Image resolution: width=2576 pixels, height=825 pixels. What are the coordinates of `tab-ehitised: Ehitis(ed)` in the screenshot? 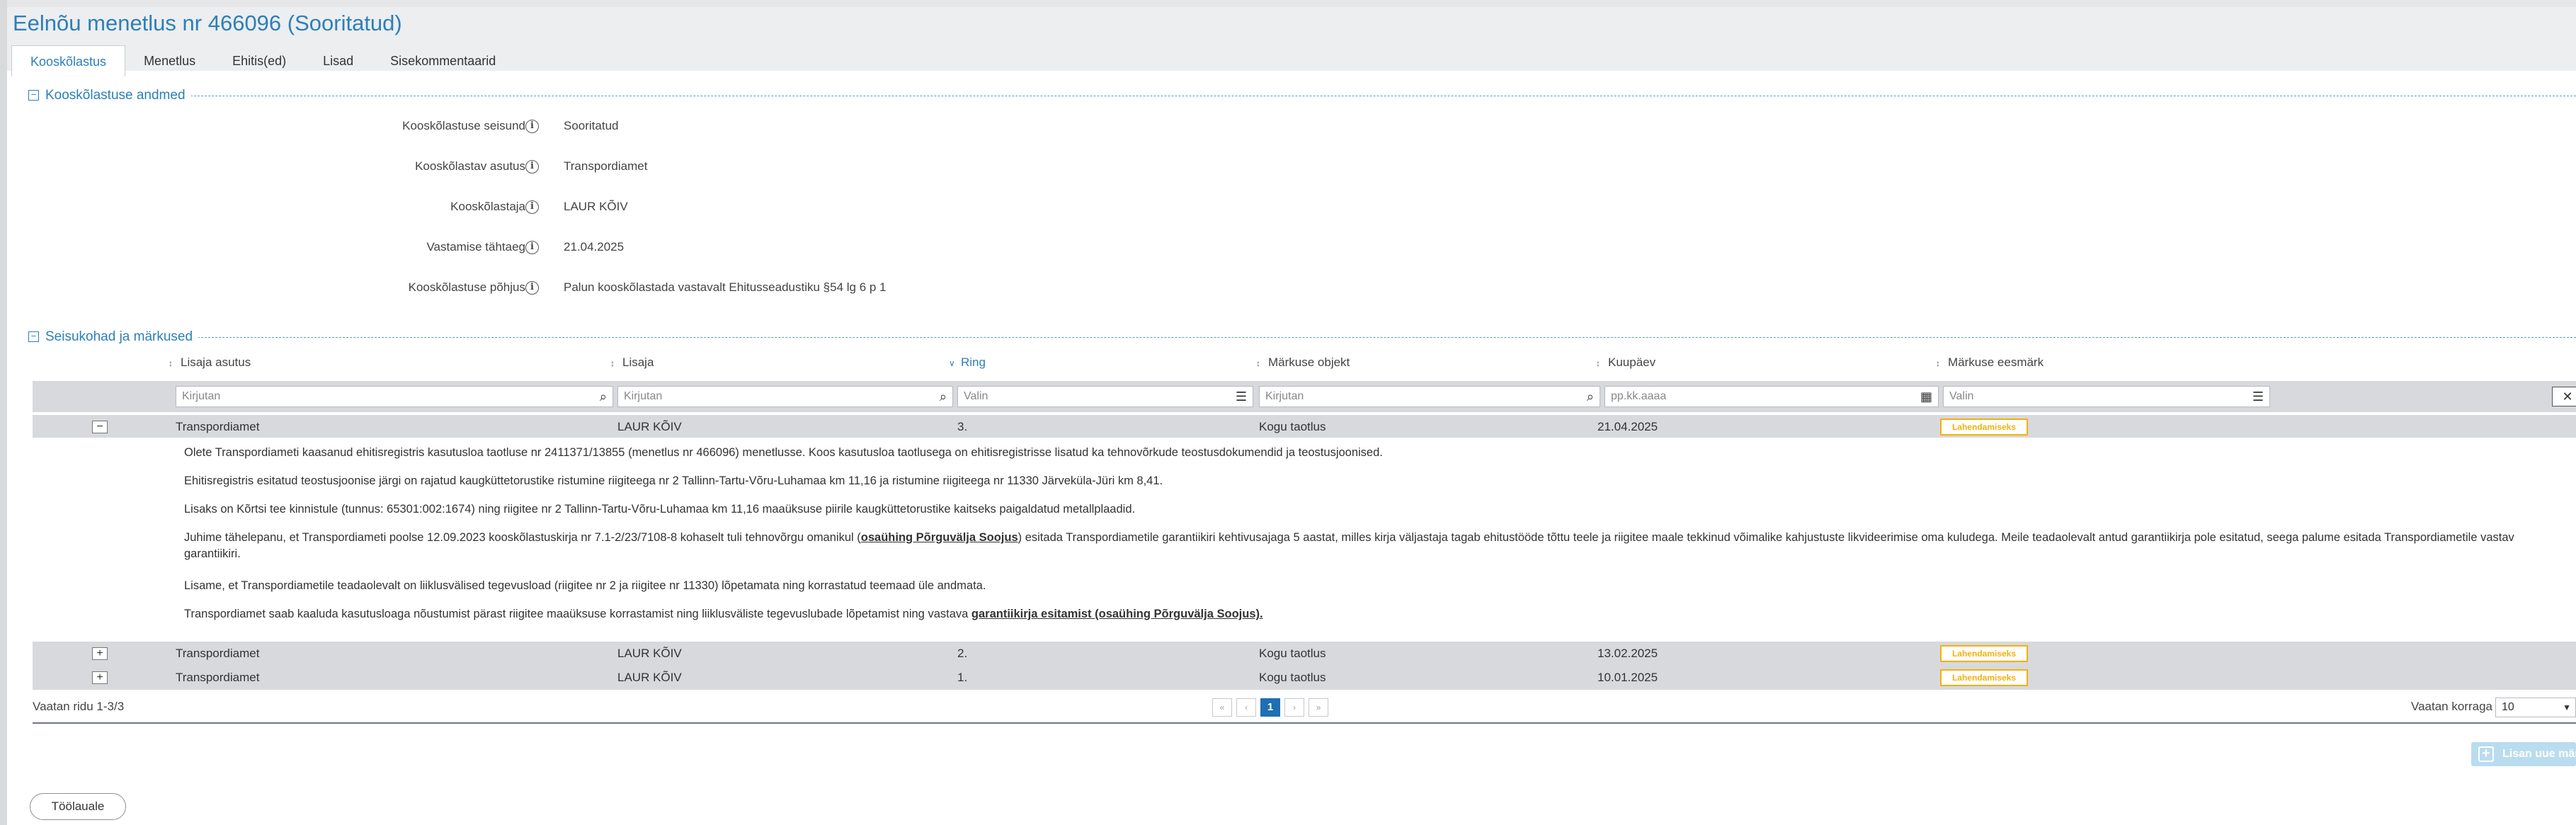 It's located at (259, 60).